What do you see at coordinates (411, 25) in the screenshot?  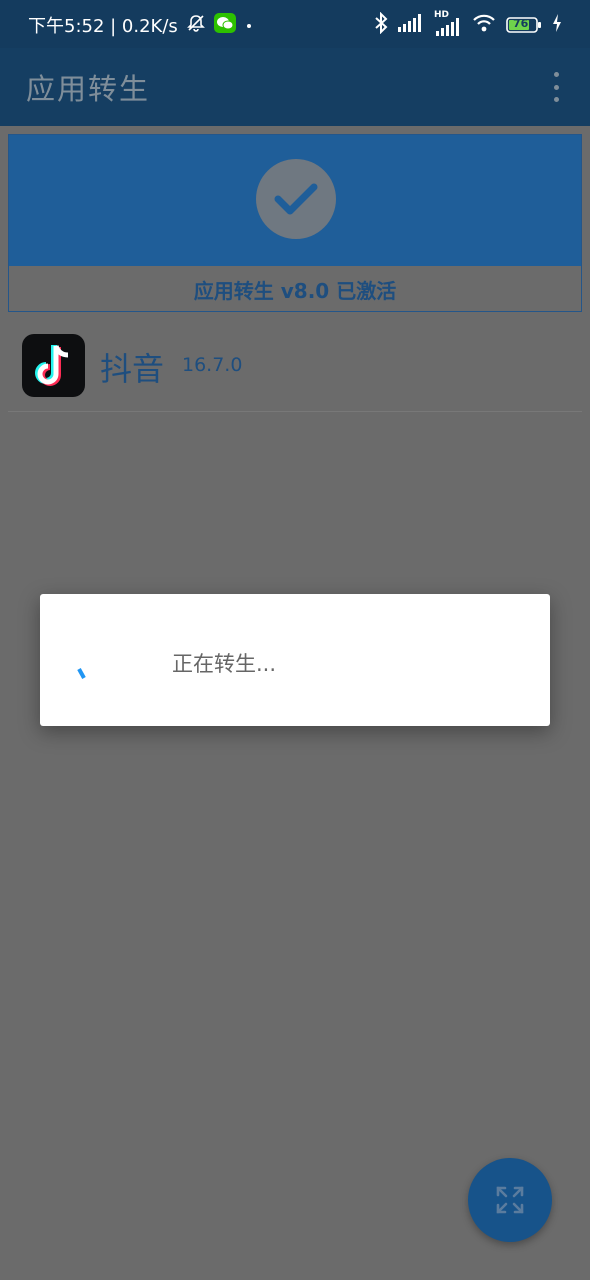 I see `signal-icon` at bounding box center [411, 25].